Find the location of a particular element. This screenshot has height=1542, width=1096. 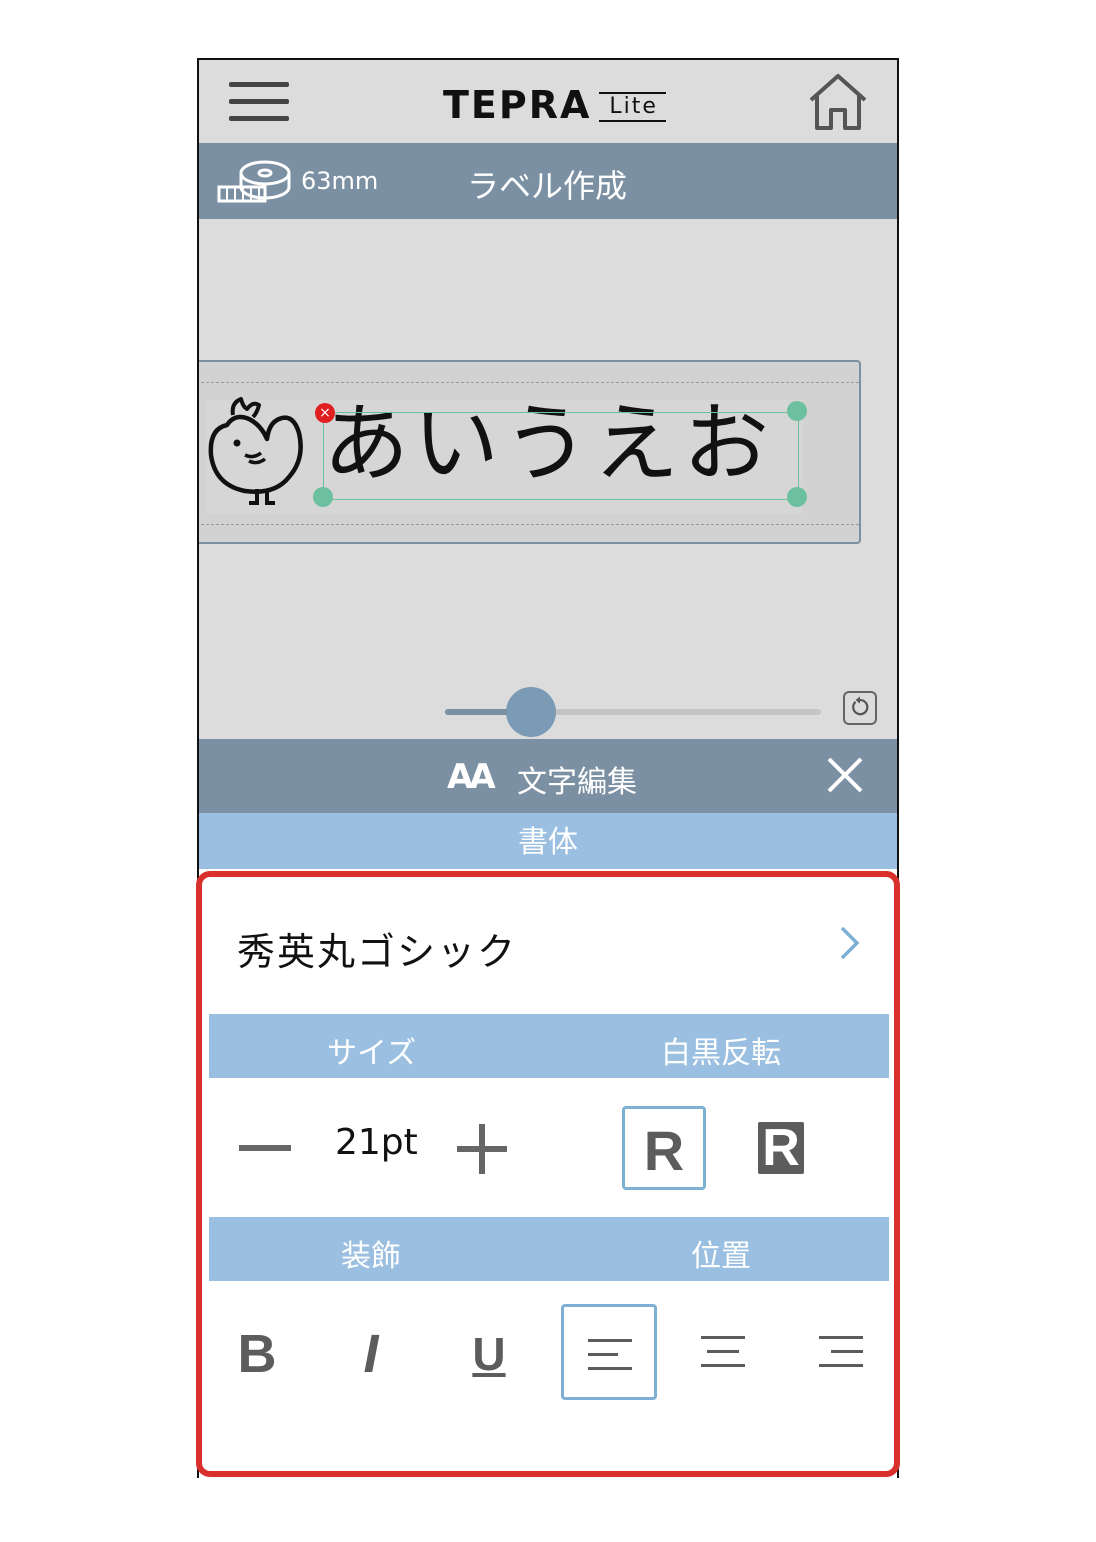

italic-icon: I is located at coordinates (371, 1354).